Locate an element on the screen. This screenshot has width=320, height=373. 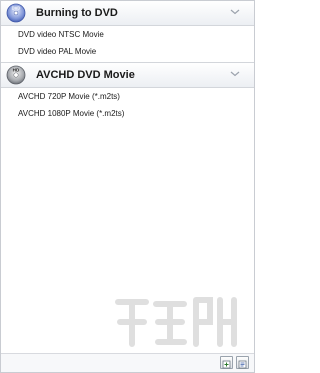
item-label: AVCHD 1080P Movie (*.m2ts) is located at coordinates (71, 113).